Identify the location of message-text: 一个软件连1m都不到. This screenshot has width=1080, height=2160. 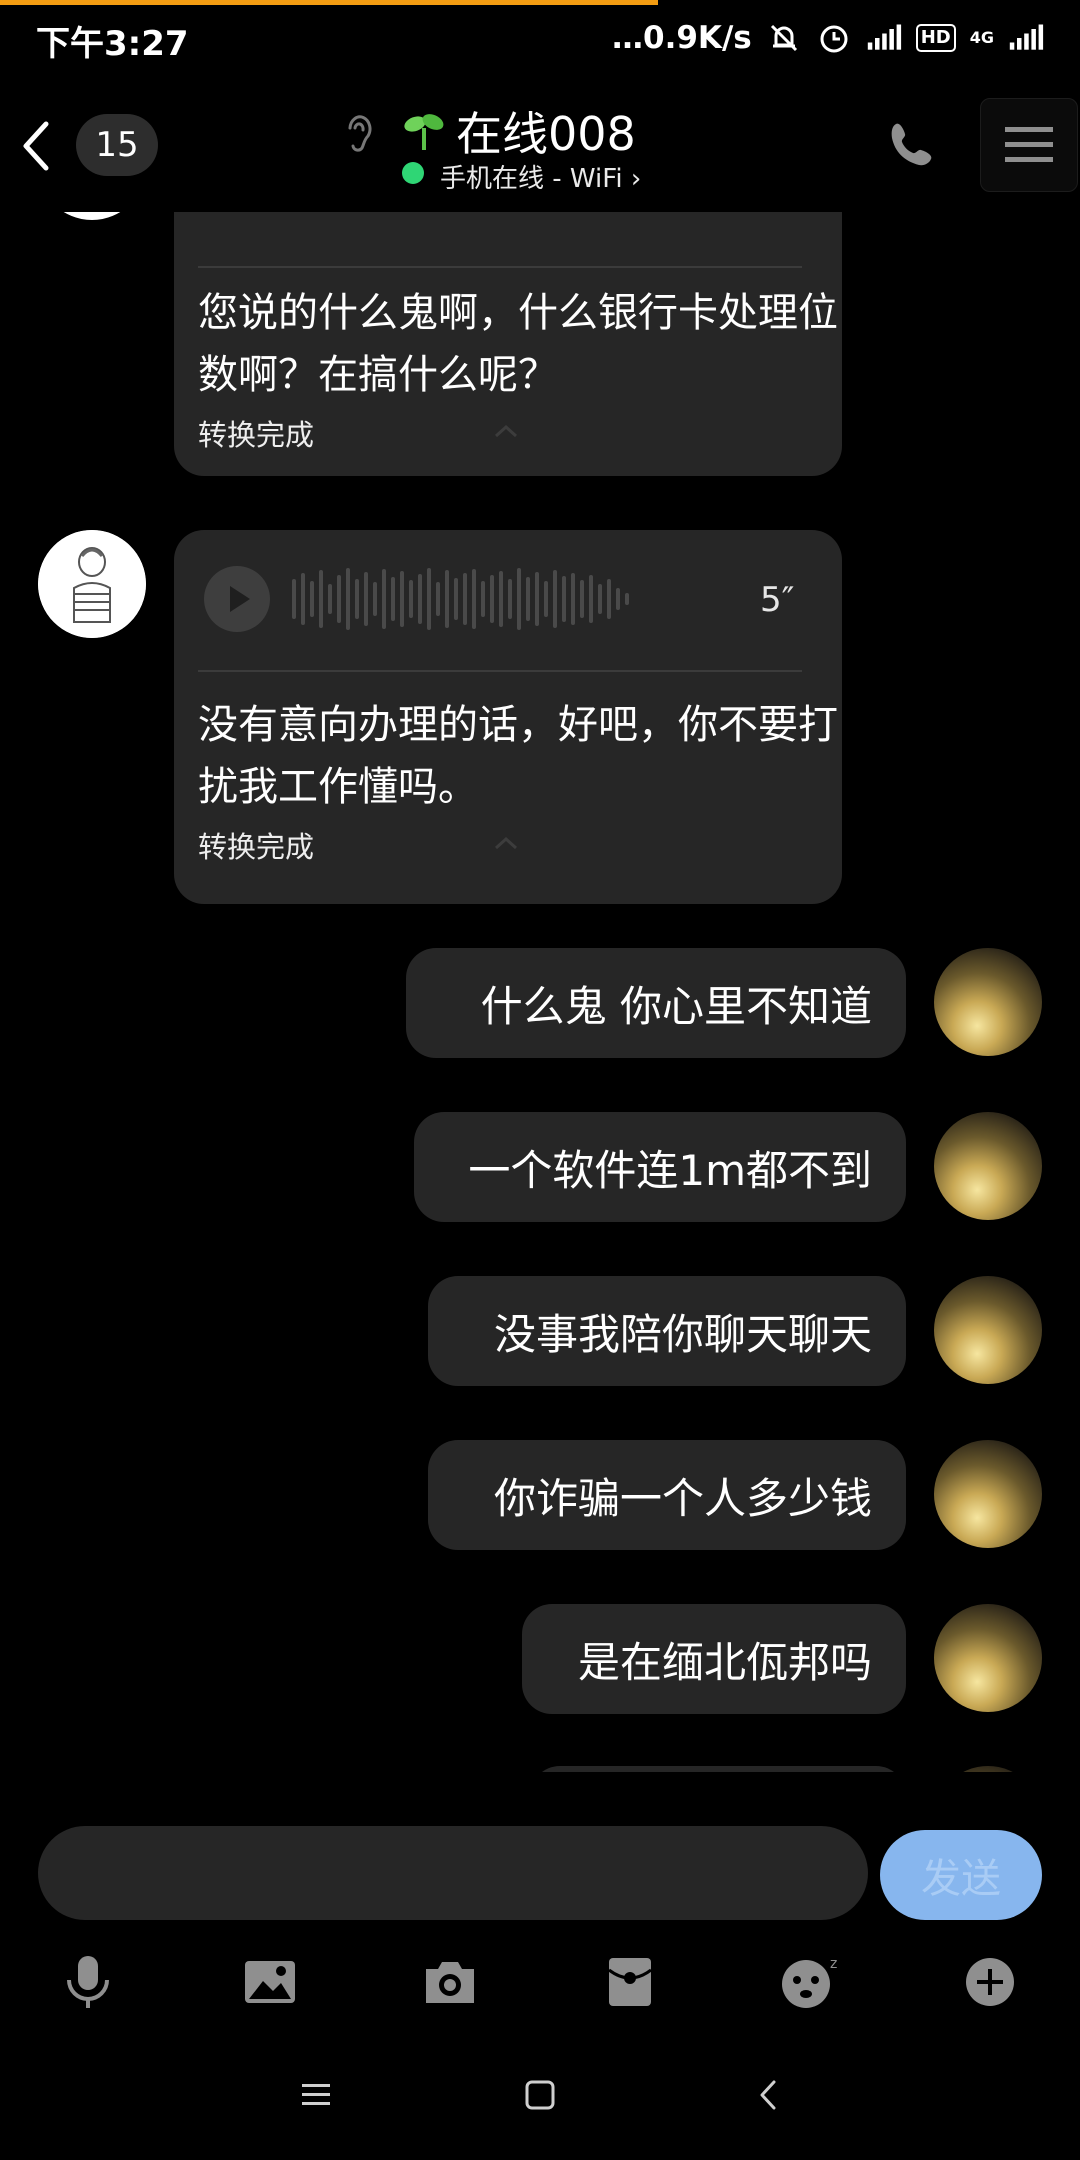
(670, 1170).